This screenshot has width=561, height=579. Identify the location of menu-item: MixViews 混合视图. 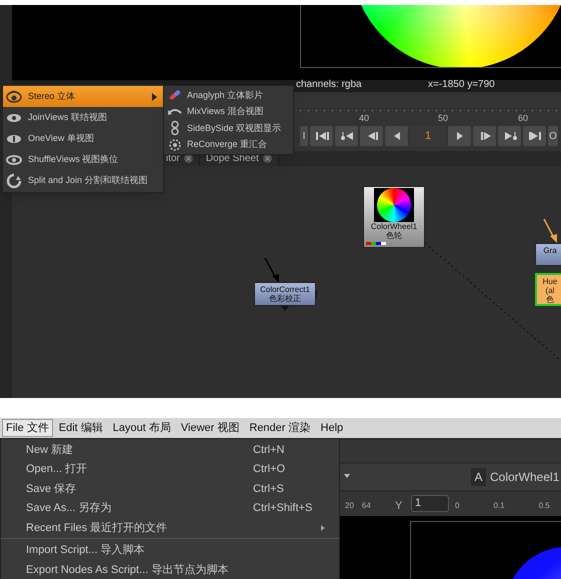
(228, 112).